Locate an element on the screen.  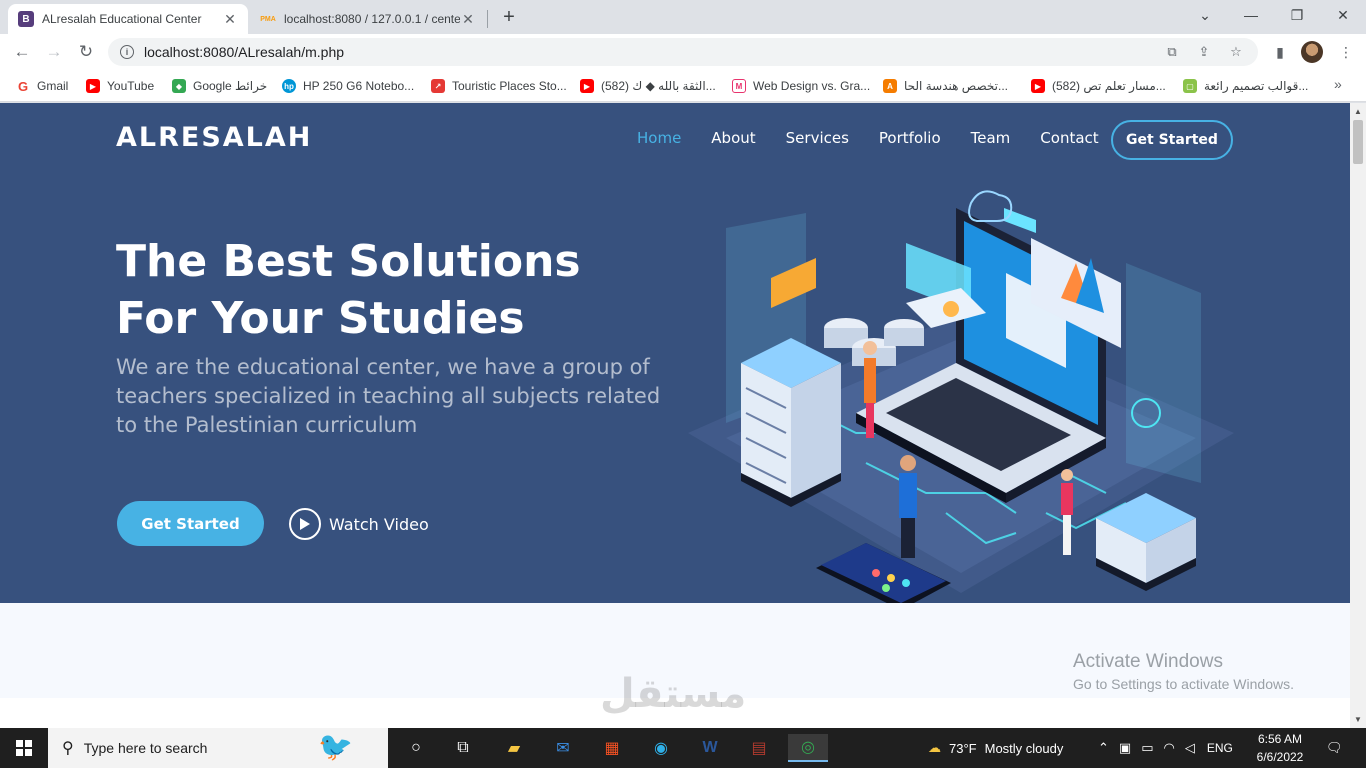
browser-tab-phpmyadmin: PMA localhost:8080 / 127.0.0.1 / cente ✕ is located at coordinates (368, 19).